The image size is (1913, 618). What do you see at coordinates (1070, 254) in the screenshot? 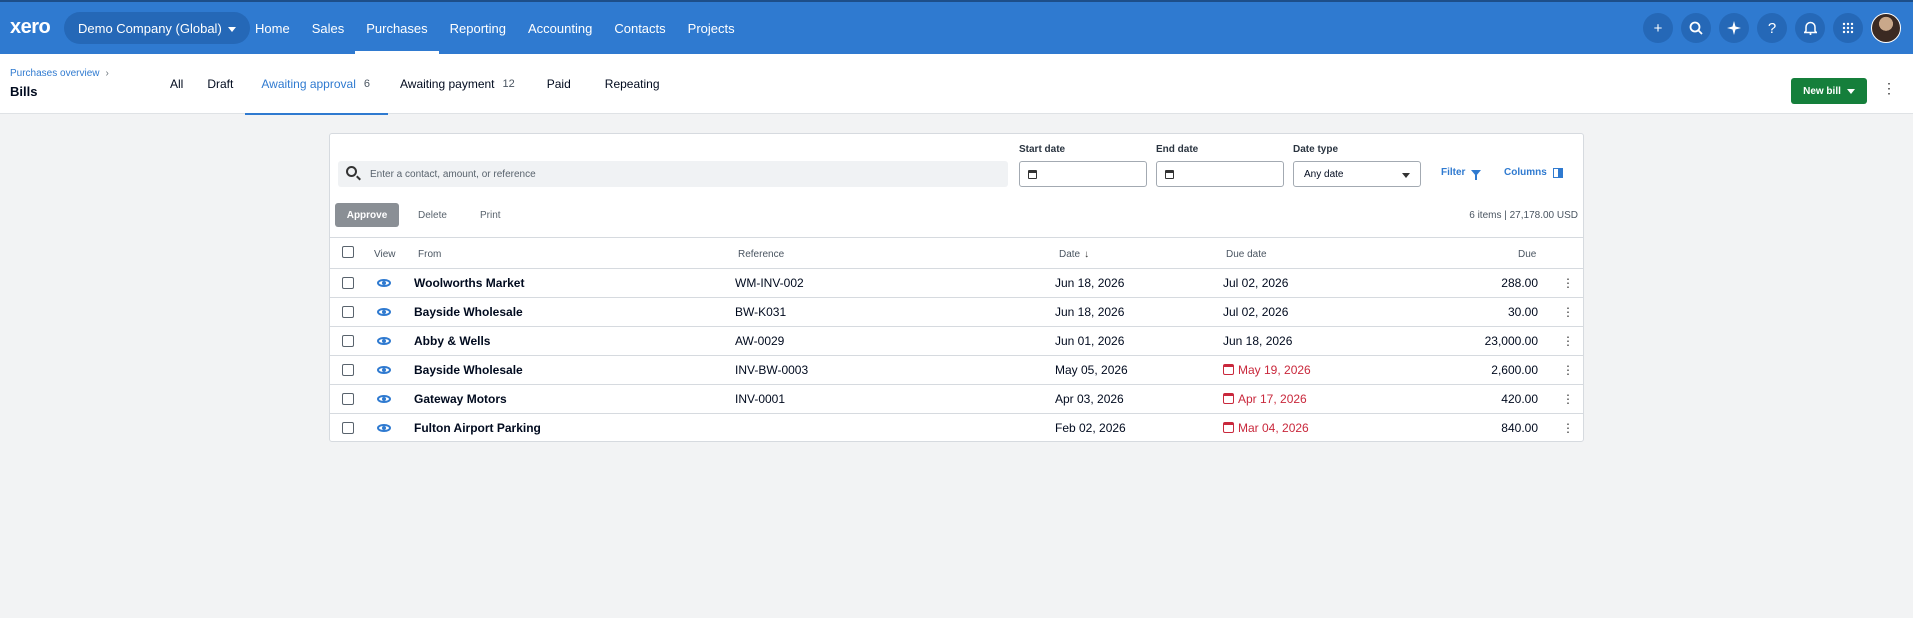
I see `col-date-label: Date` at bounding box center [1070, 254].